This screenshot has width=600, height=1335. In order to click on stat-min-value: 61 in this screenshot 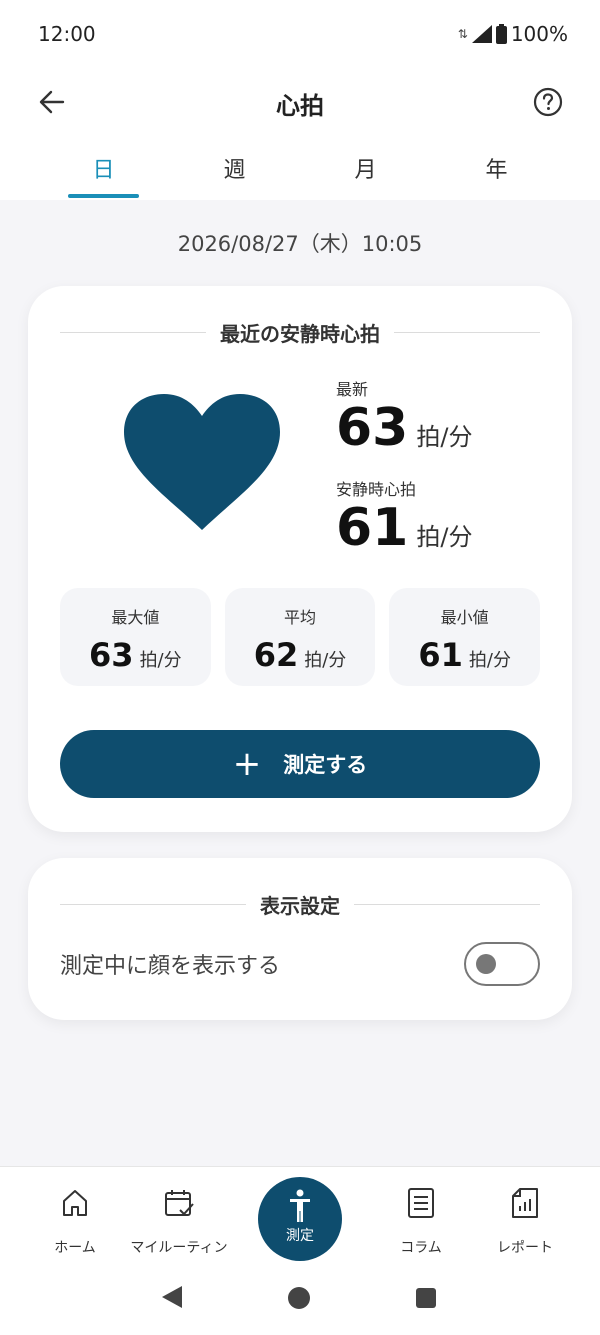, I will do `click(440, 655)`.